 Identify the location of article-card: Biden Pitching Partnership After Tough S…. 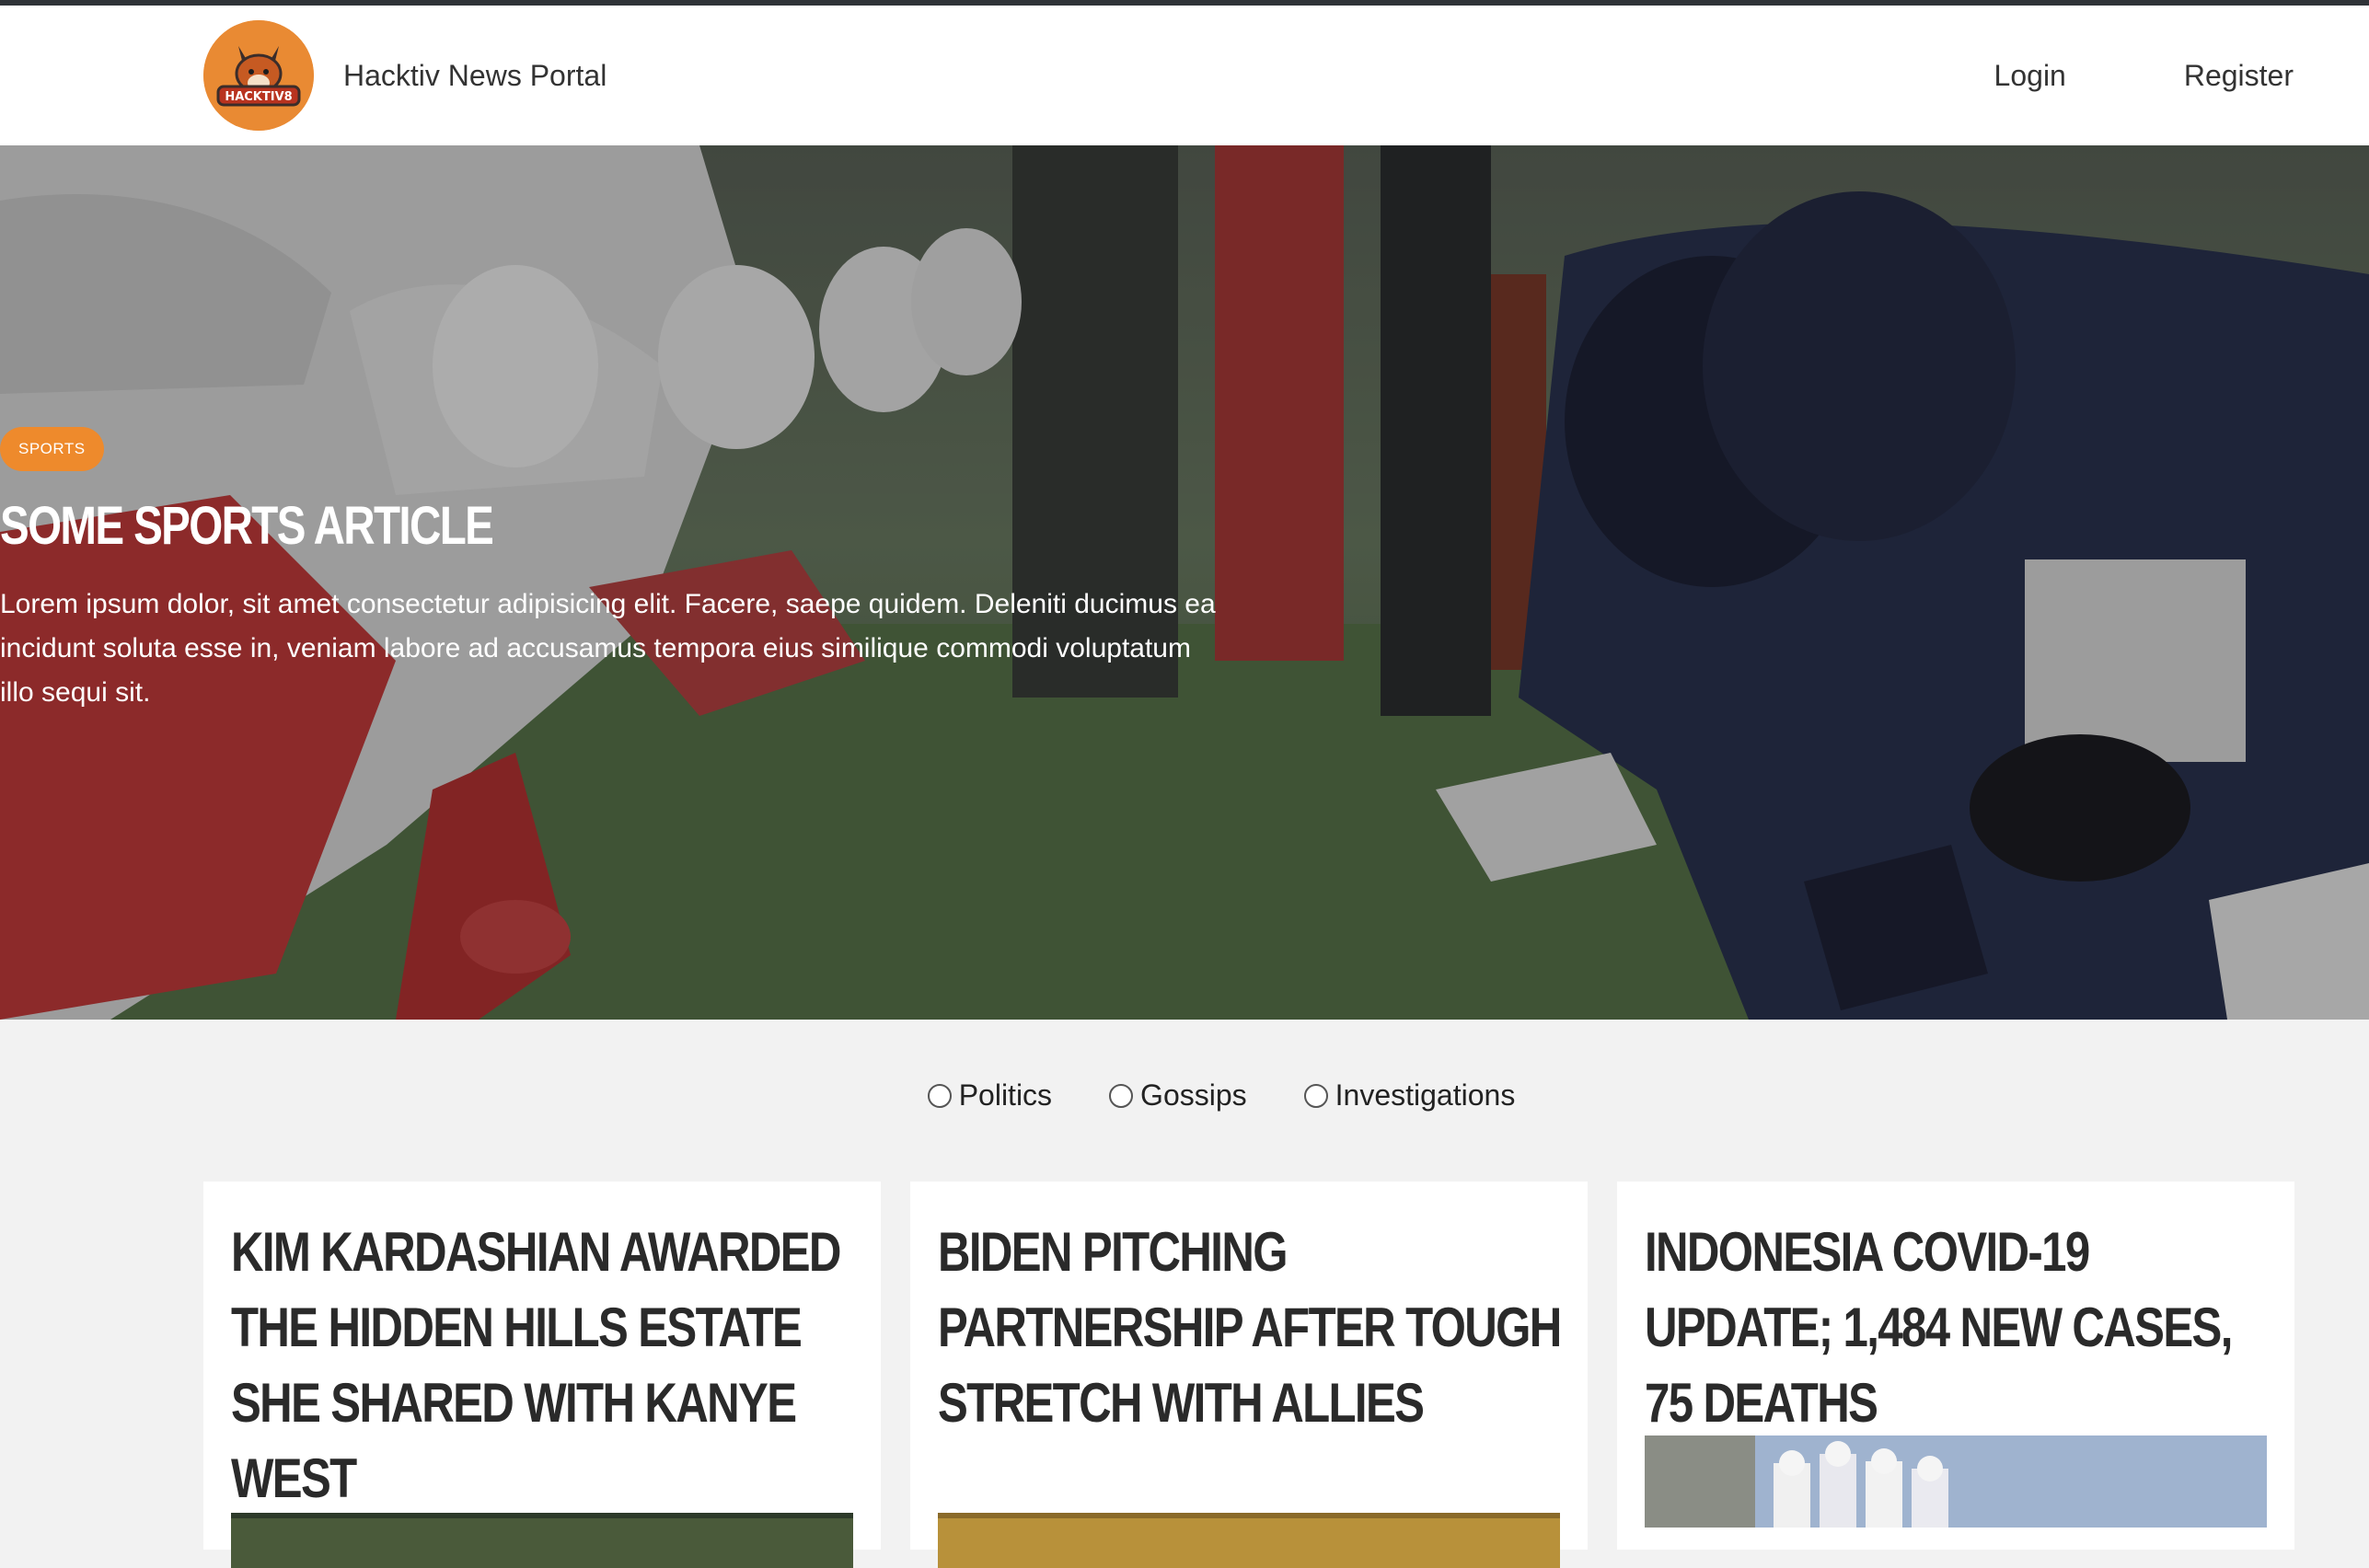
(1249, 1375).